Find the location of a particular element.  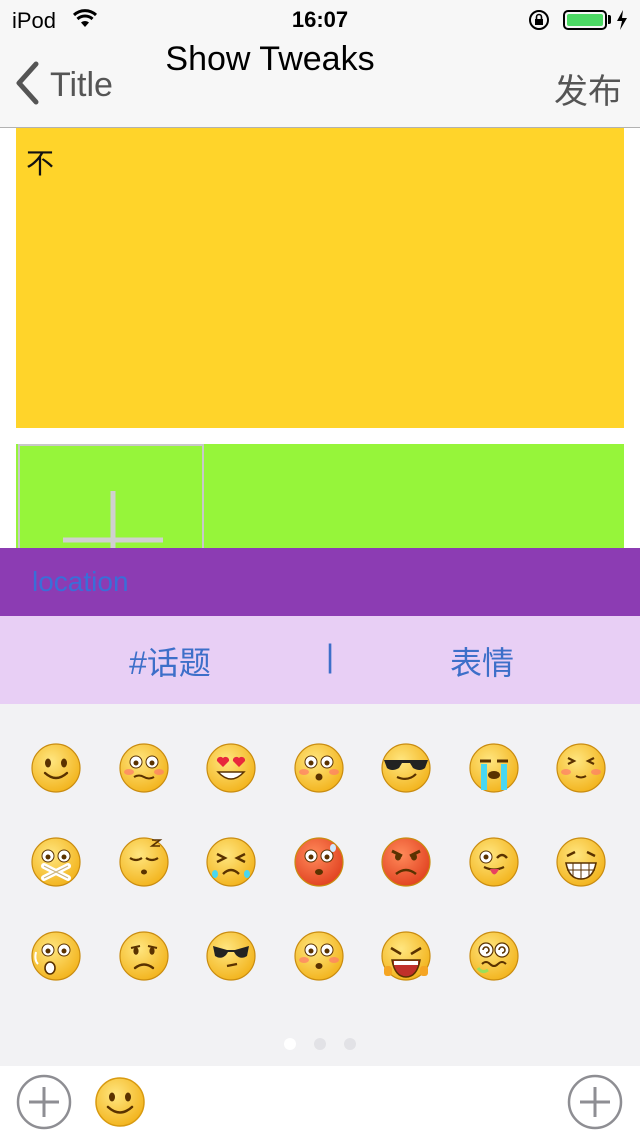

dizzy-icon is located at coordinates (494, 956).